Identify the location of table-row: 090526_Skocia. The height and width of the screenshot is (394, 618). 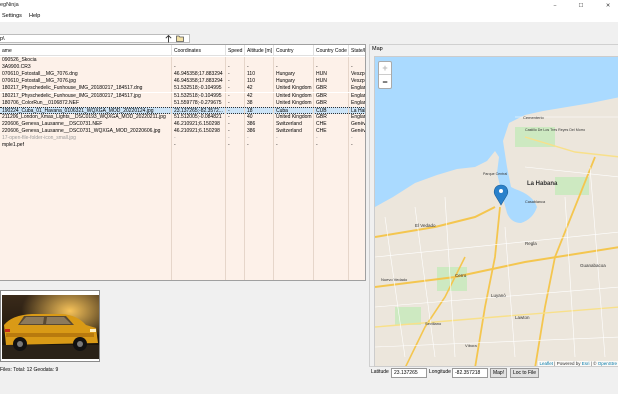
(182, 61).